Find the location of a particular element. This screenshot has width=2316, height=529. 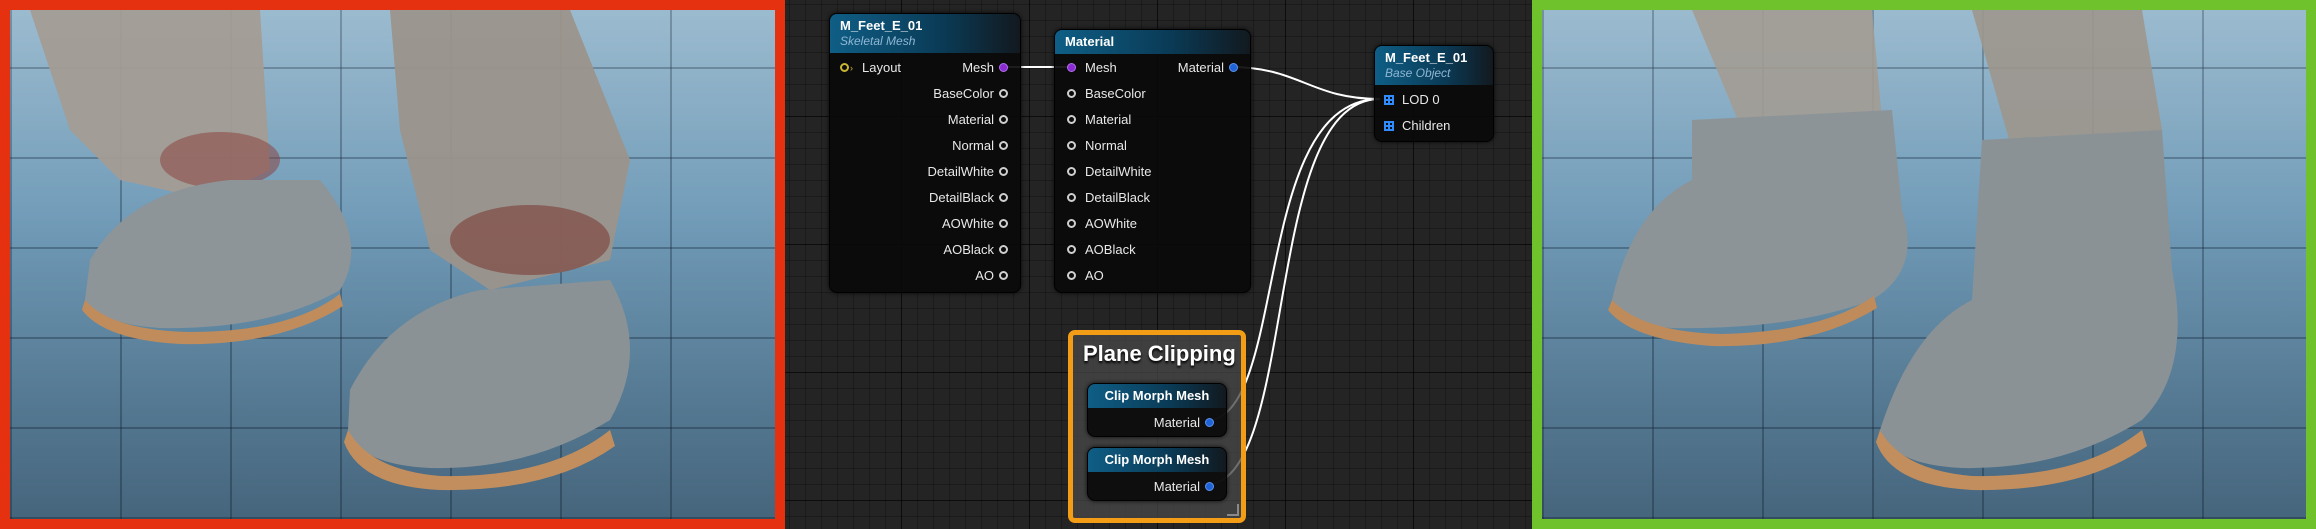

material-node-header: Material is located at coordinates (1152, 42).